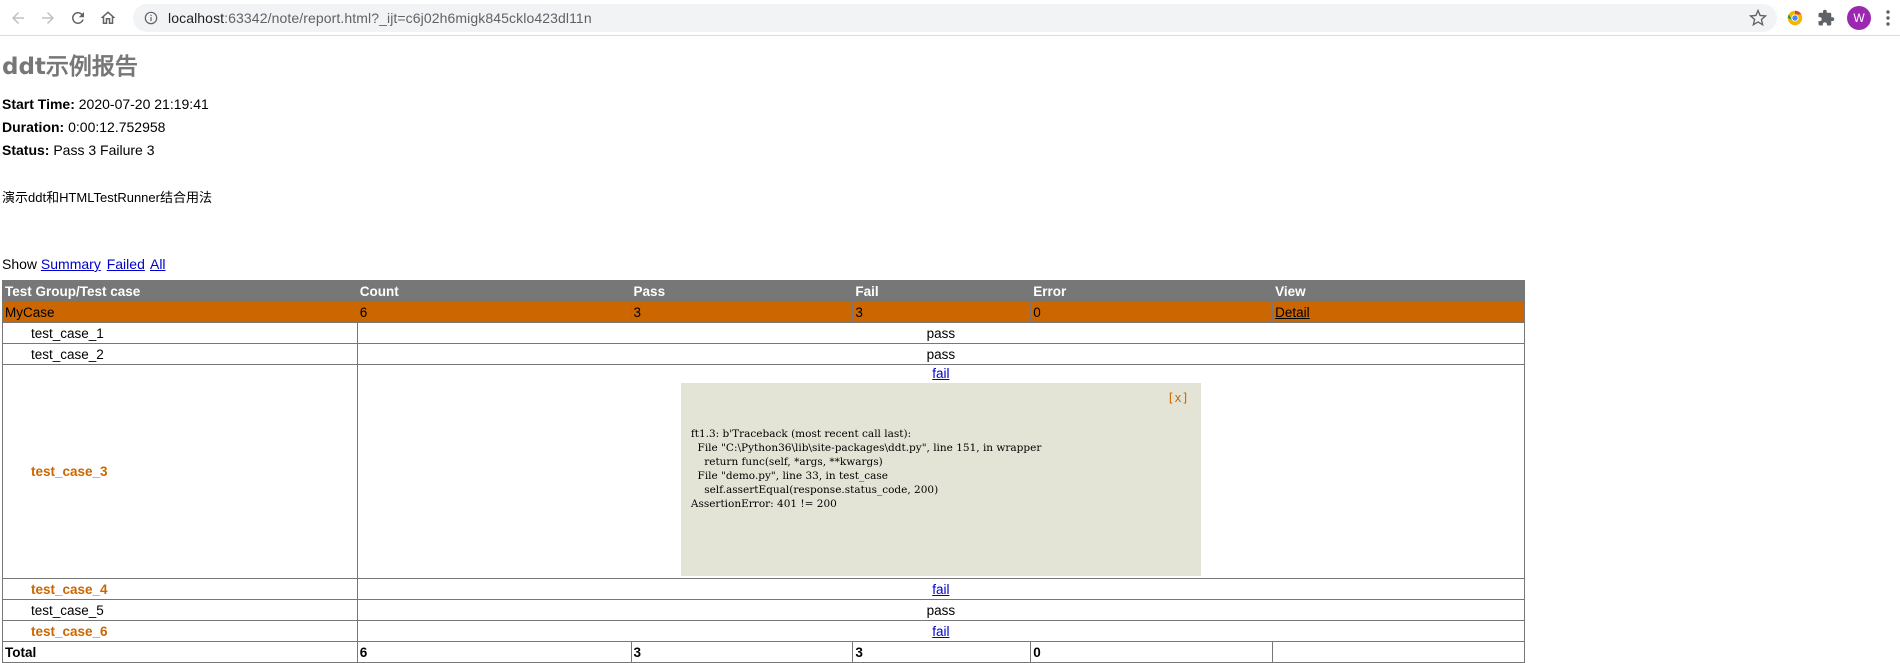 The width and height of the screenshot is (1900, 663). Describe the element at coordinates (180, 312) in the screenshot. I see `group-name: MyCase` at that location.